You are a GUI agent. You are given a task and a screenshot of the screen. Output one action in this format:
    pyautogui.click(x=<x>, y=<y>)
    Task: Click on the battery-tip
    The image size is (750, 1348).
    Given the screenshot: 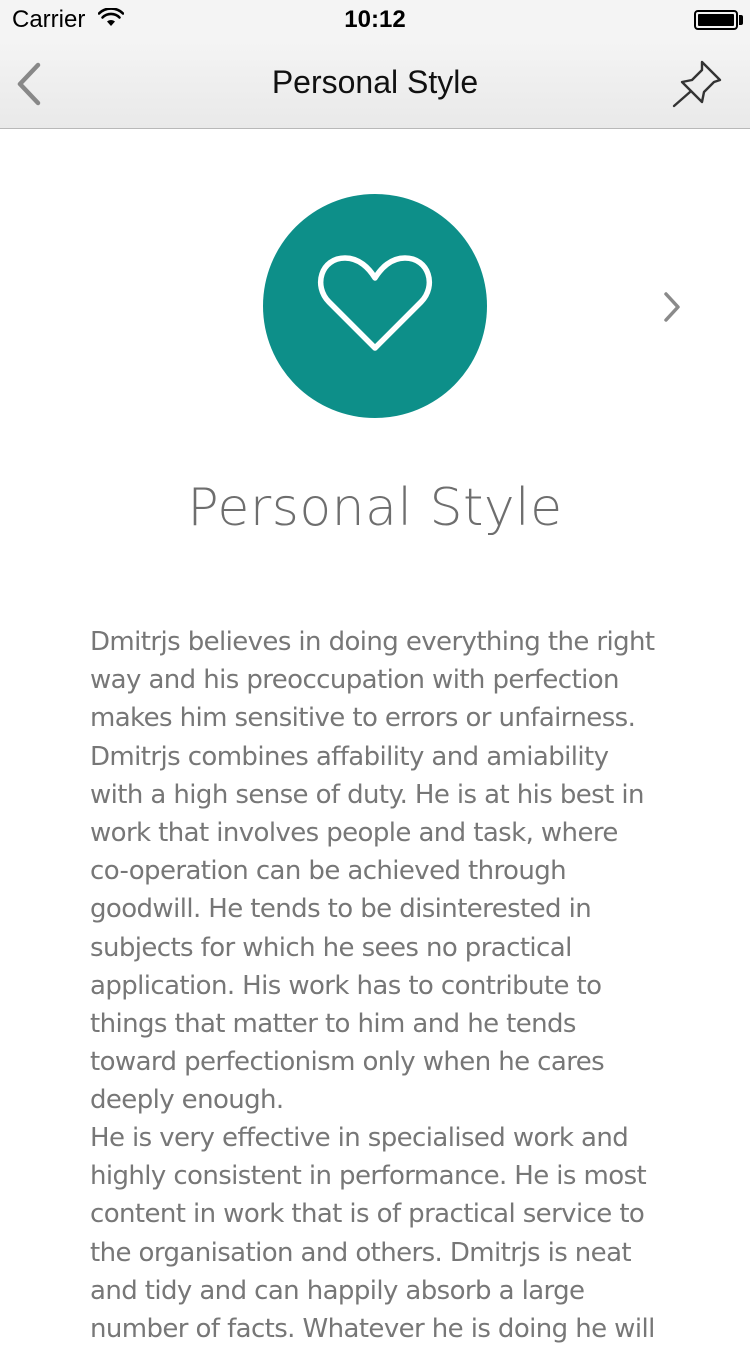 What is the action you would take?
    pyautogui.click(x=741, y=20)
    